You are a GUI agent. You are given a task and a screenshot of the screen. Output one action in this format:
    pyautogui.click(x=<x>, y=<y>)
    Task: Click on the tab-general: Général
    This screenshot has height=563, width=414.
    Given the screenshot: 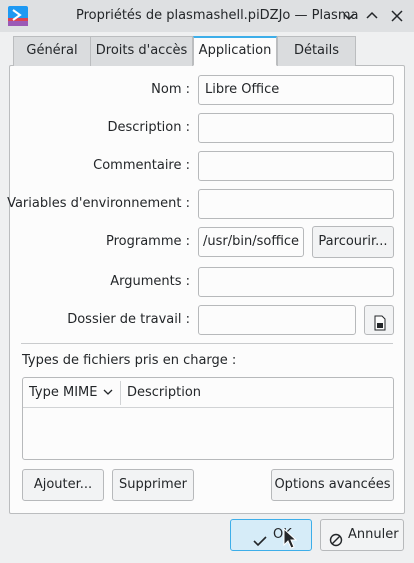 What is the action you would take?
    pyautogui.click(x=52, y=51)
    